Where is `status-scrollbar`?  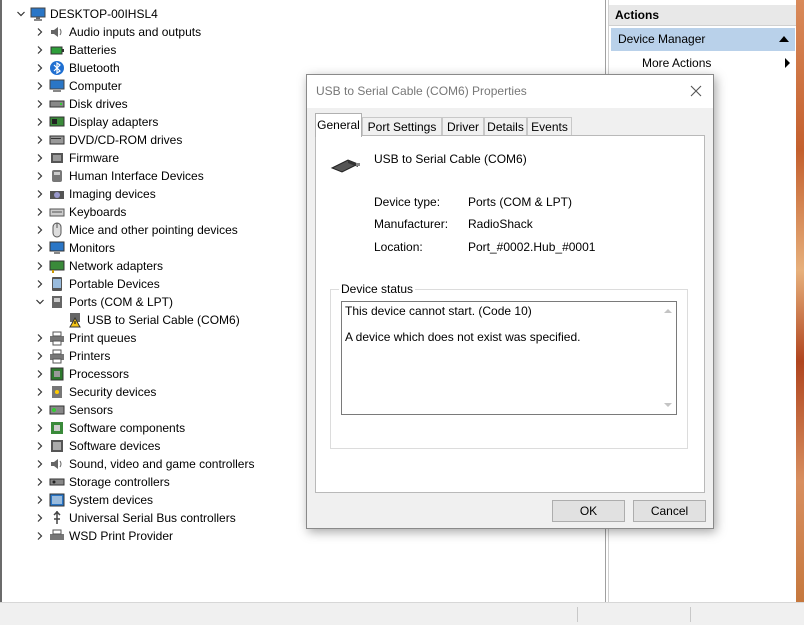 status-scrollbar is located at coordinates (667, 358).